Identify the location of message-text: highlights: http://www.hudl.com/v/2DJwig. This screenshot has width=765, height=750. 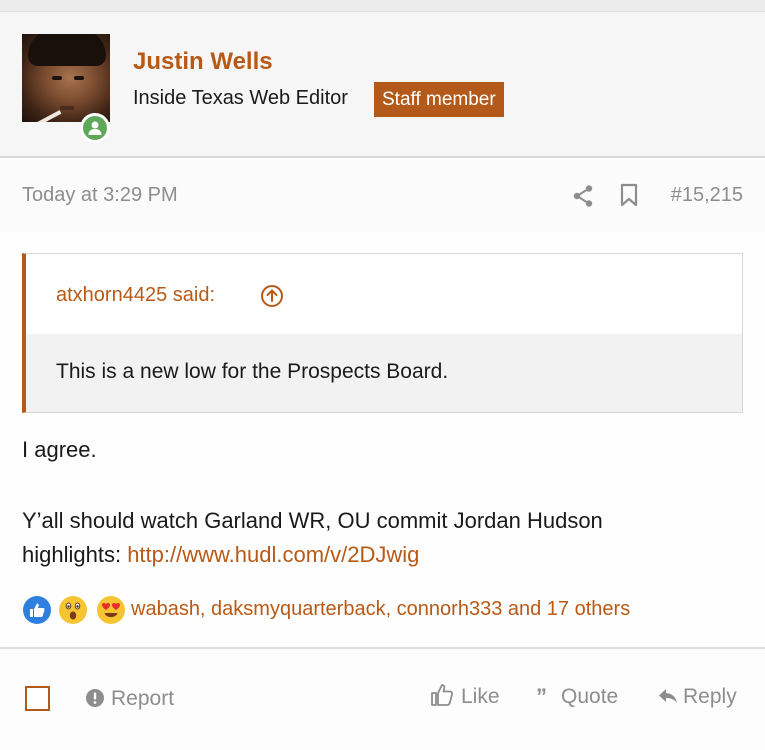
(220, 555).